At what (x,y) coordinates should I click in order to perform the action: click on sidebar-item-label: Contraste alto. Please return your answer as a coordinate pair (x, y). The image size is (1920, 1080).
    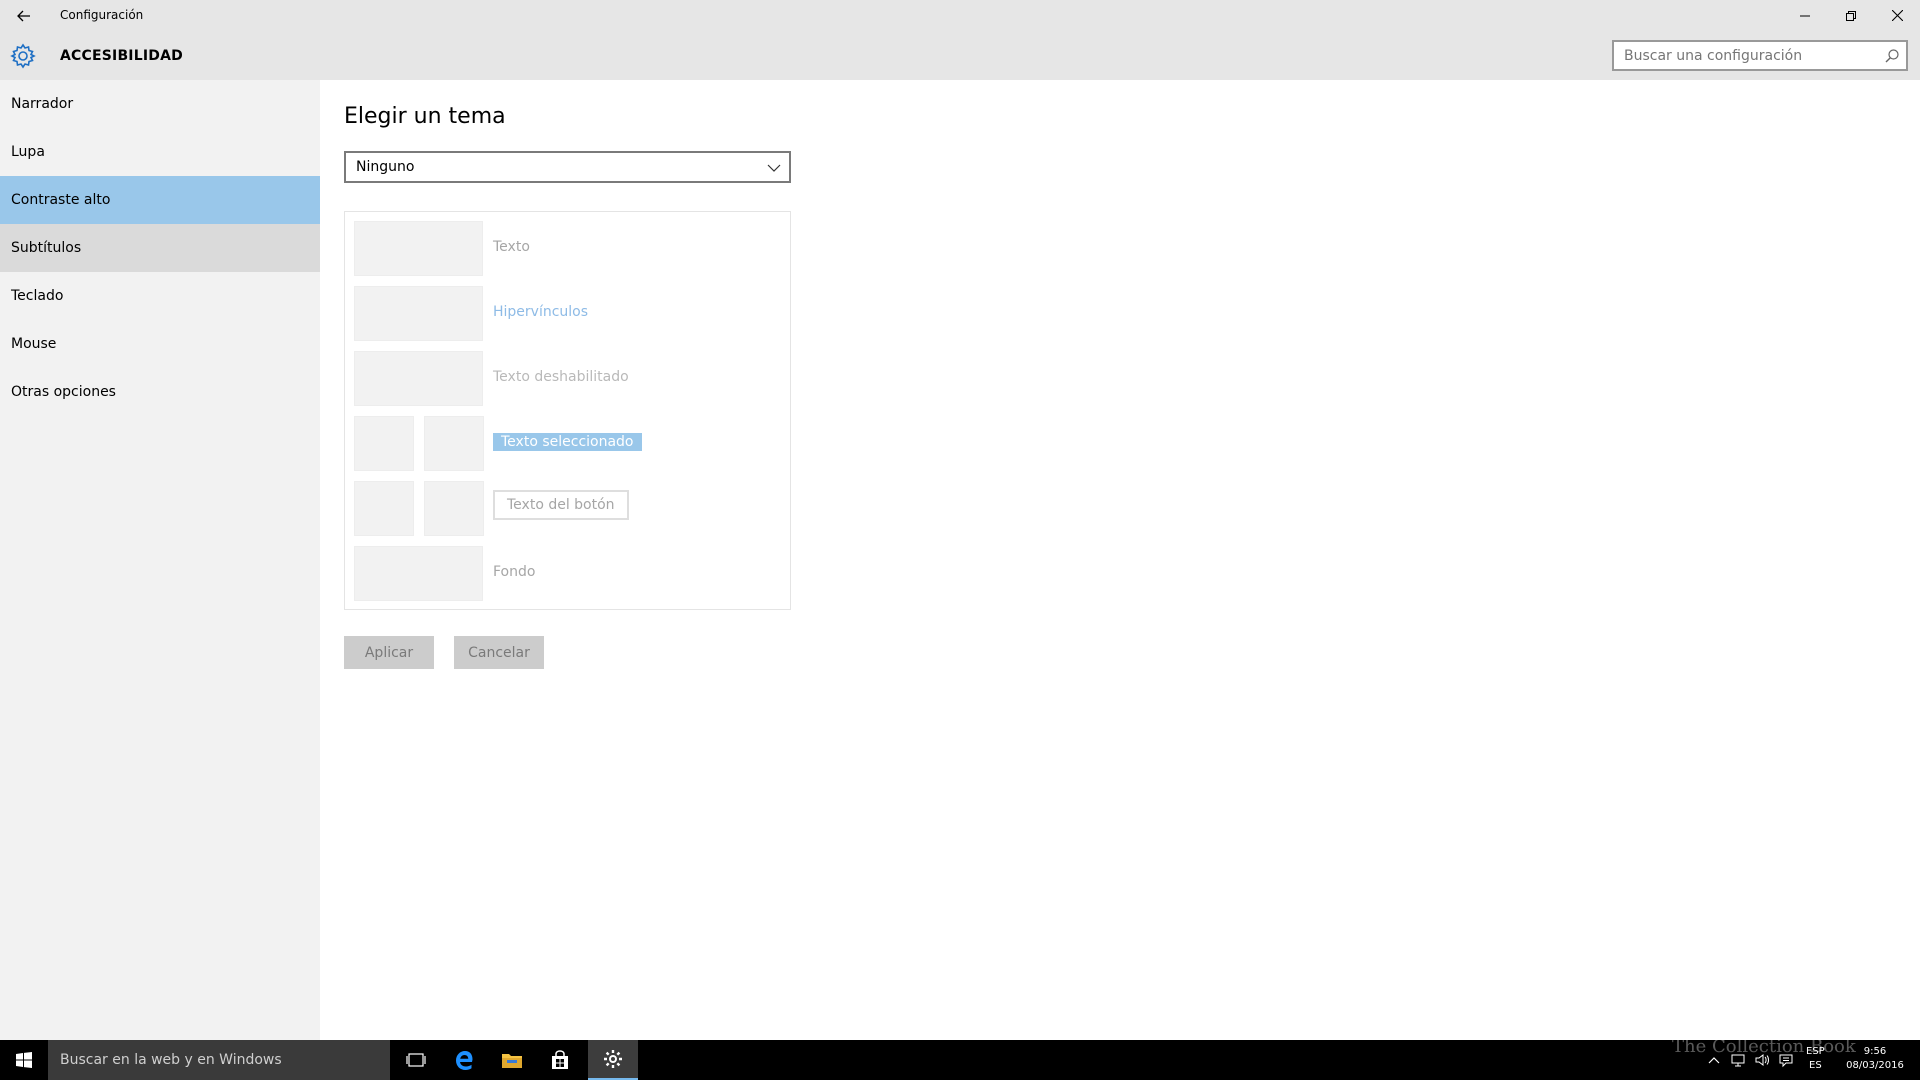
    Looking at the image, I should click on (61, 200).